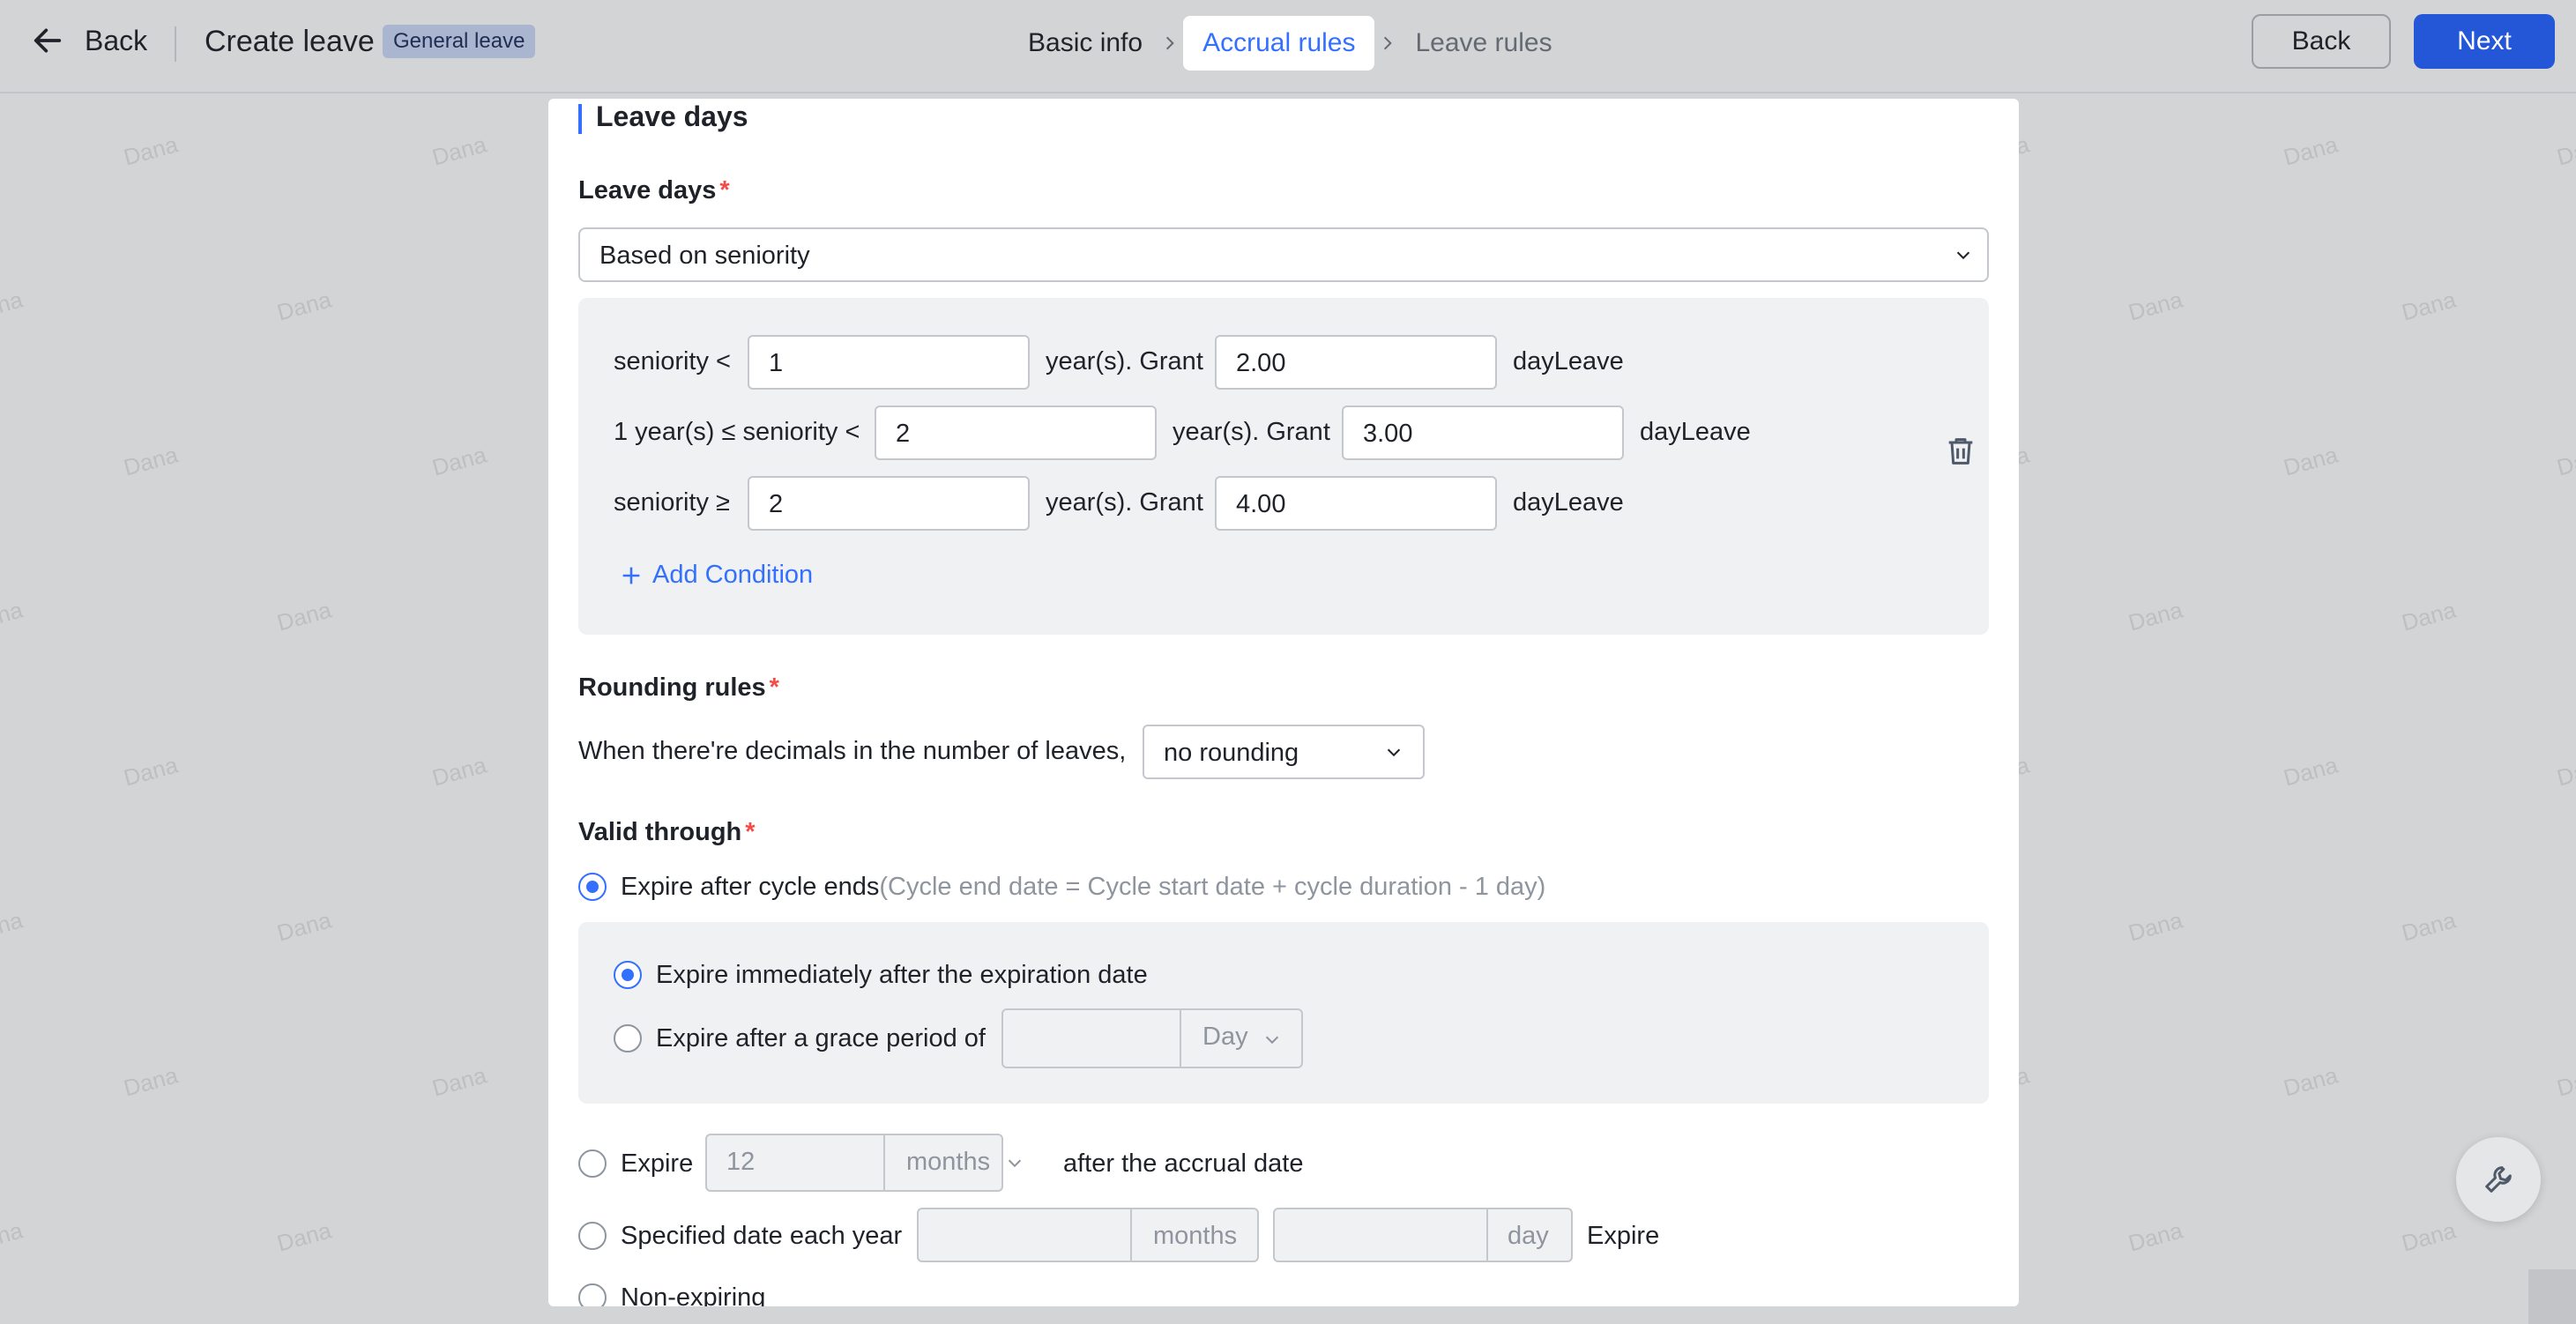 The image size is (2576, 1324). I want to click on valid-through-label: Valid through *, so click(667, 832).